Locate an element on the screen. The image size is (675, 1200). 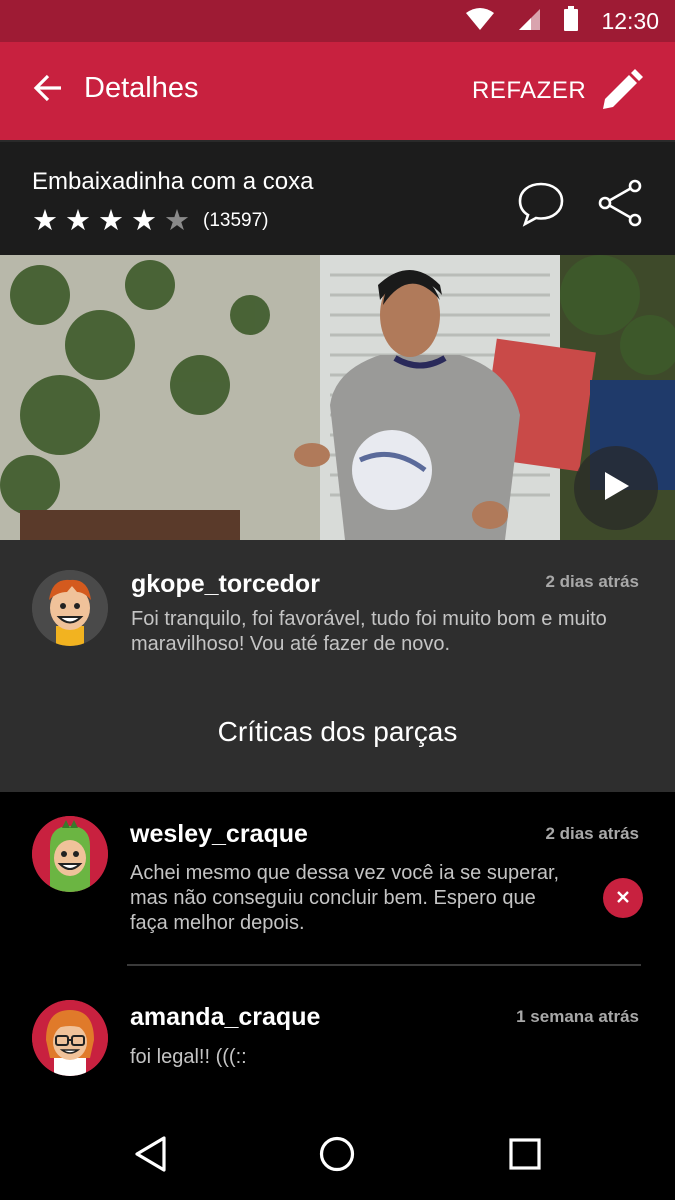
comment-time: 2 dias atrás is located at coordinates (592, 581).